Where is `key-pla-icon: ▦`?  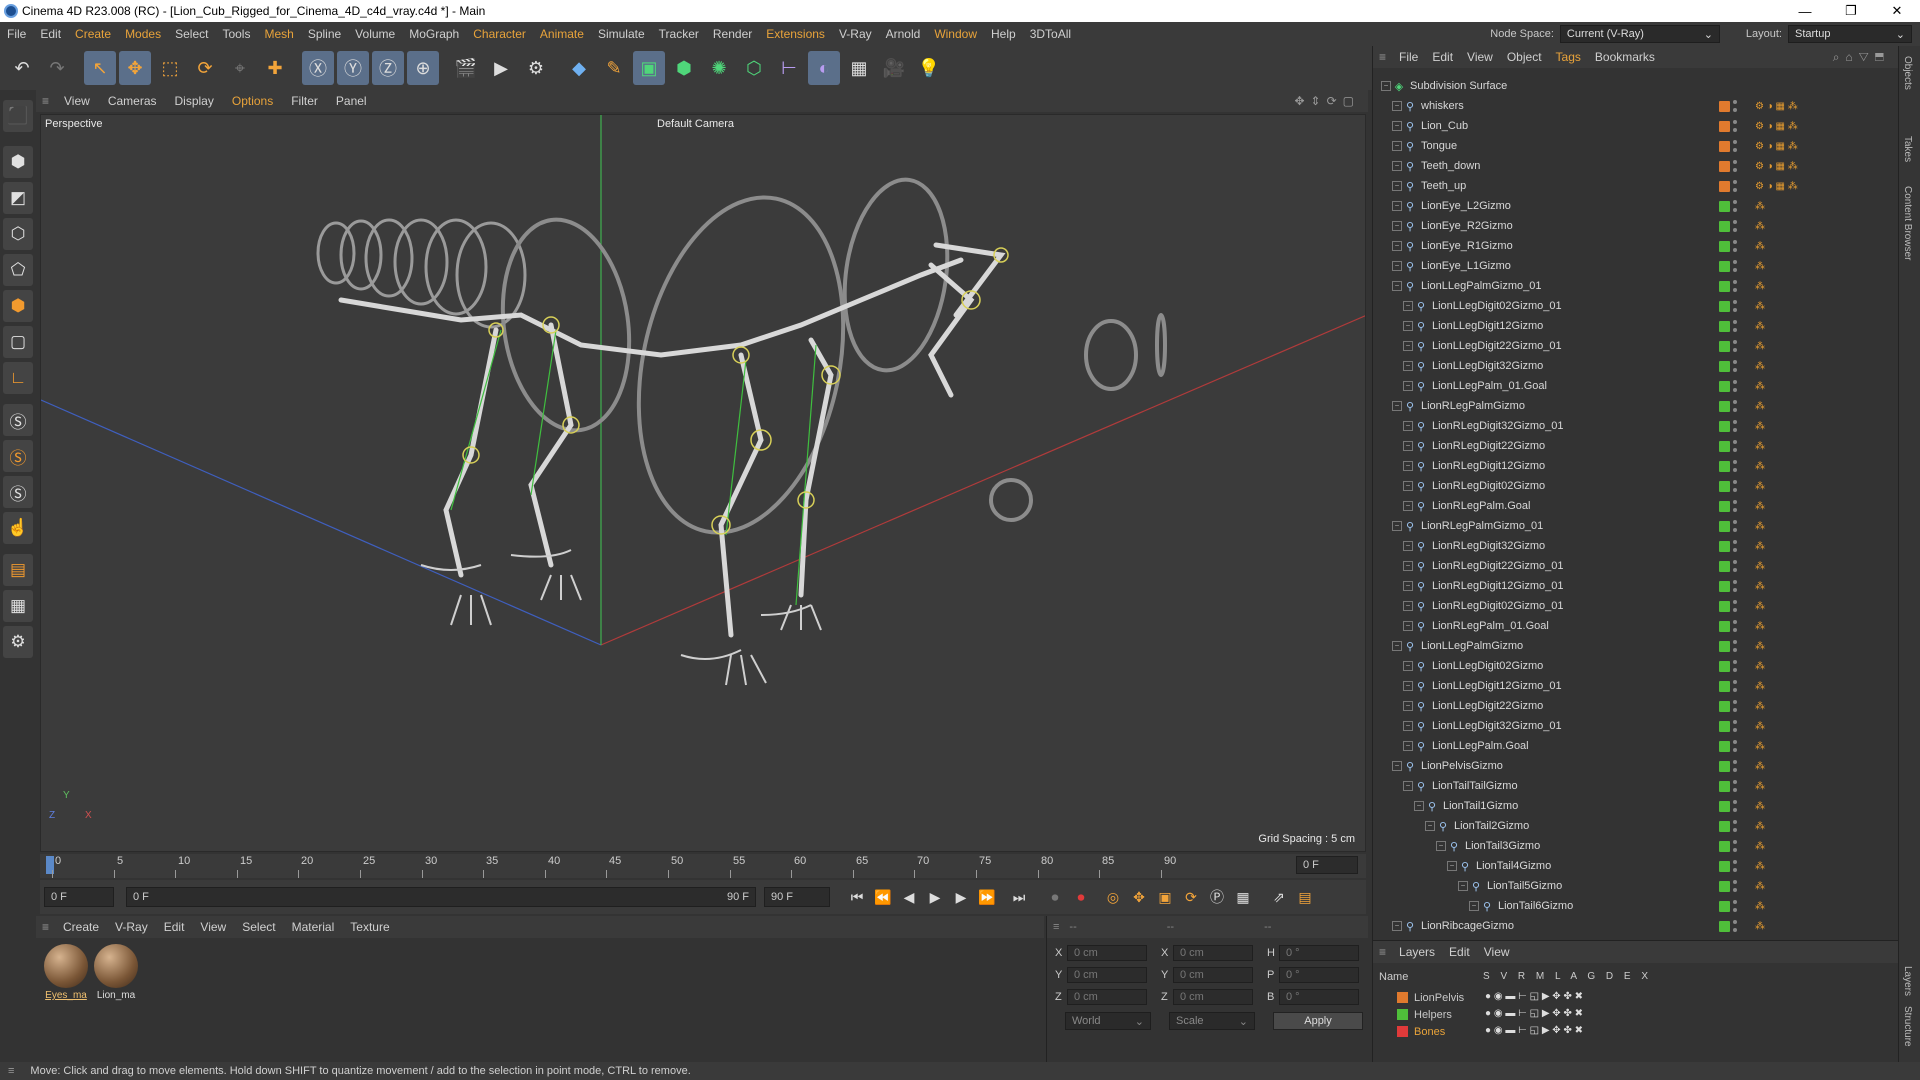
key-pla-icon: ▦ is located at coordinates (1243, 897).